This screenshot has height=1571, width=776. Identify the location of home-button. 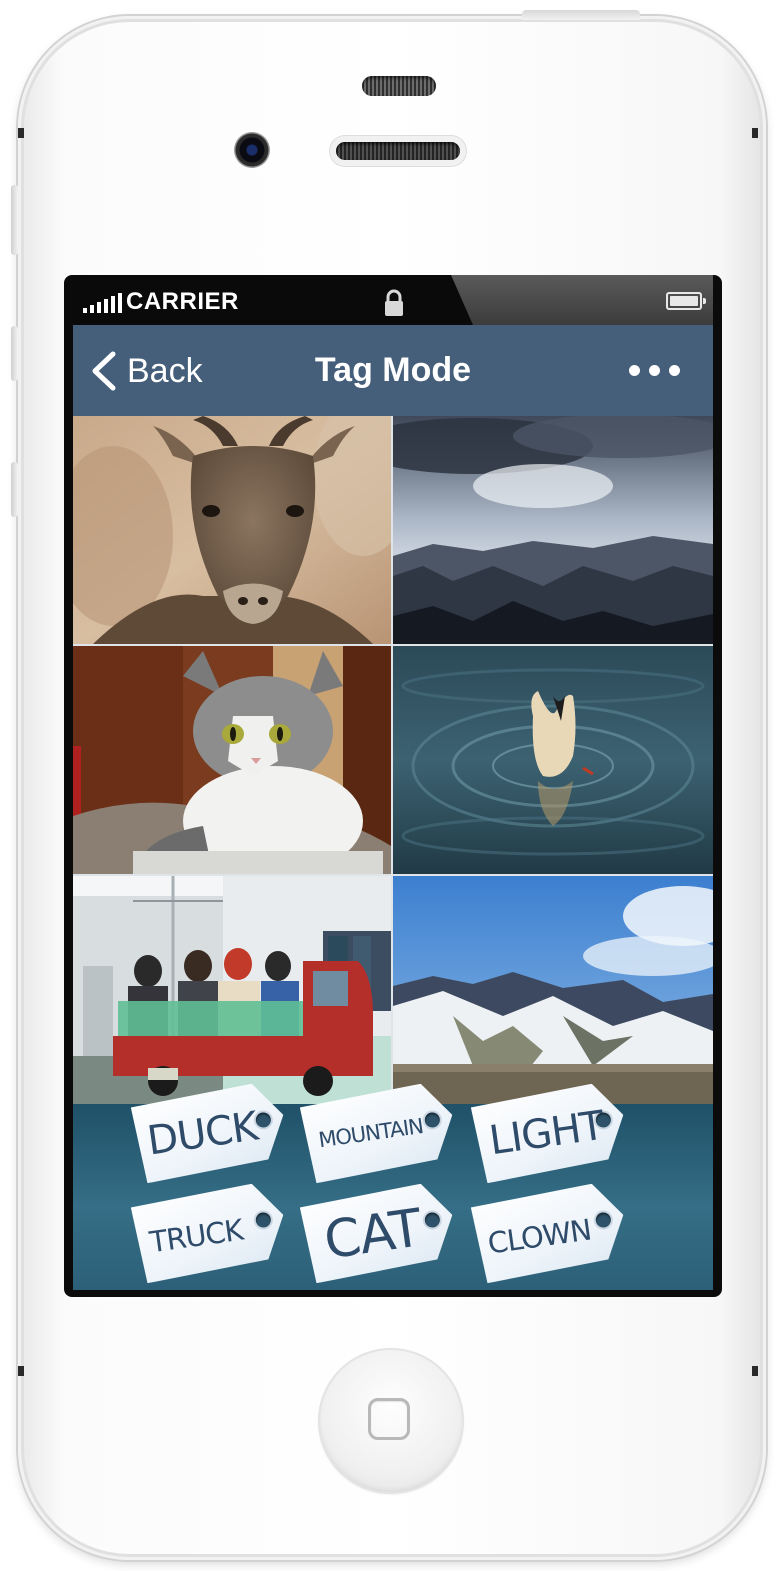
(391, 1421).